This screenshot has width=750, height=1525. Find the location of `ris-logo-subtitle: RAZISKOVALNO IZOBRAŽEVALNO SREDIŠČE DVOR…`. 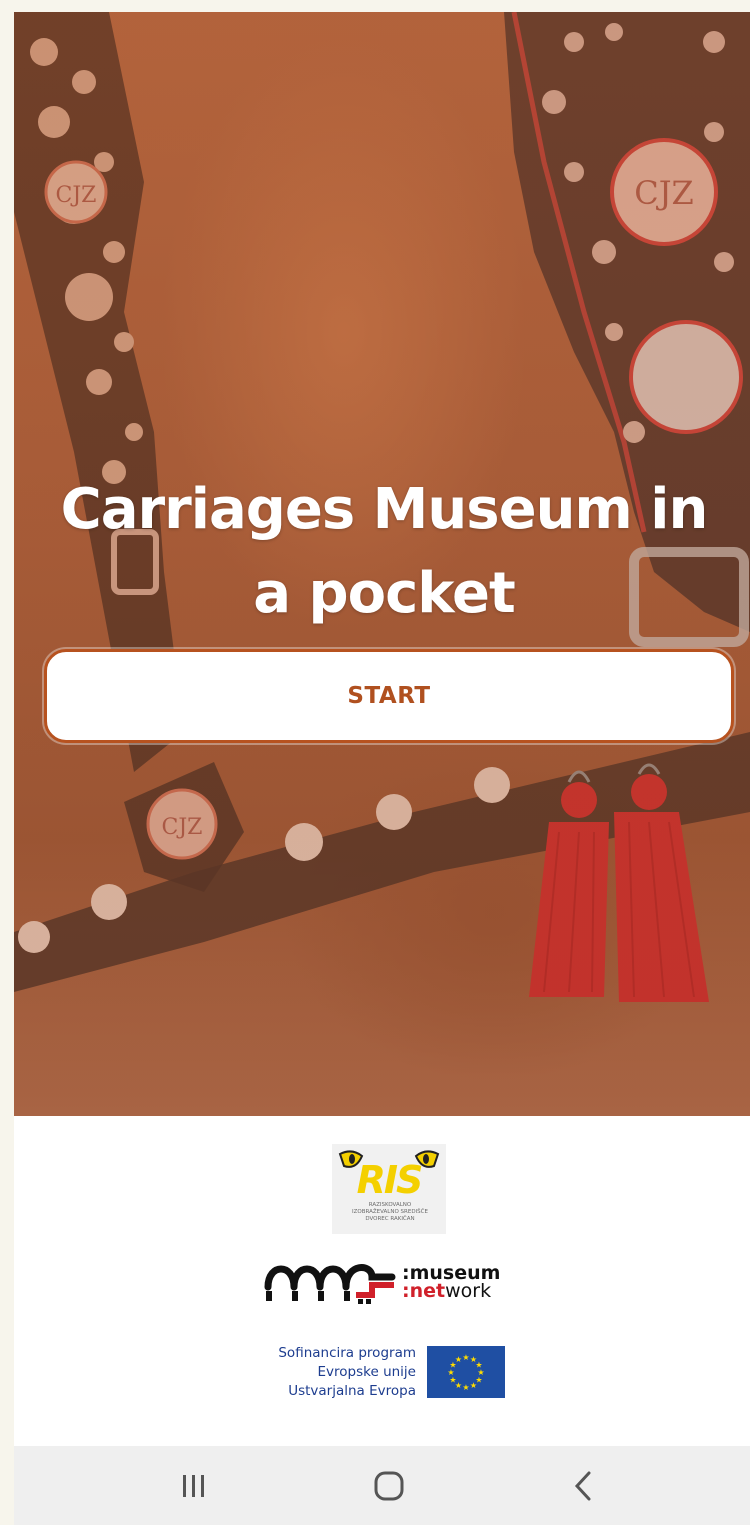

ris-logo-subtitle: RAZISKOVALNO IZOBRAŽEVALNO SREDIŠČE DVOR… is located at coordinates (390, 1212).